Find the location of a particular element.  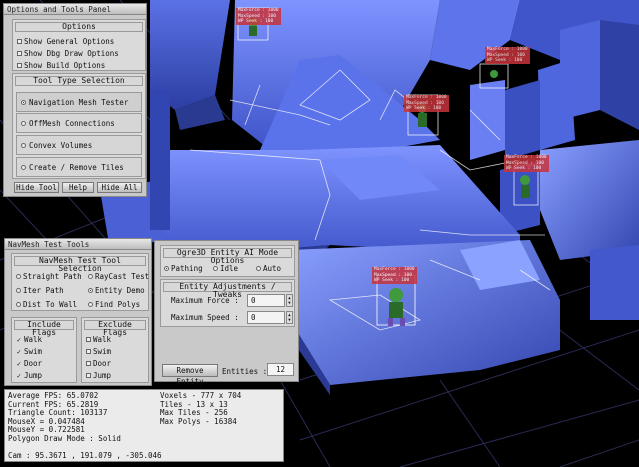

options-tools-panel-title: Options and Tools Panel is located at coordinates (75, 9).